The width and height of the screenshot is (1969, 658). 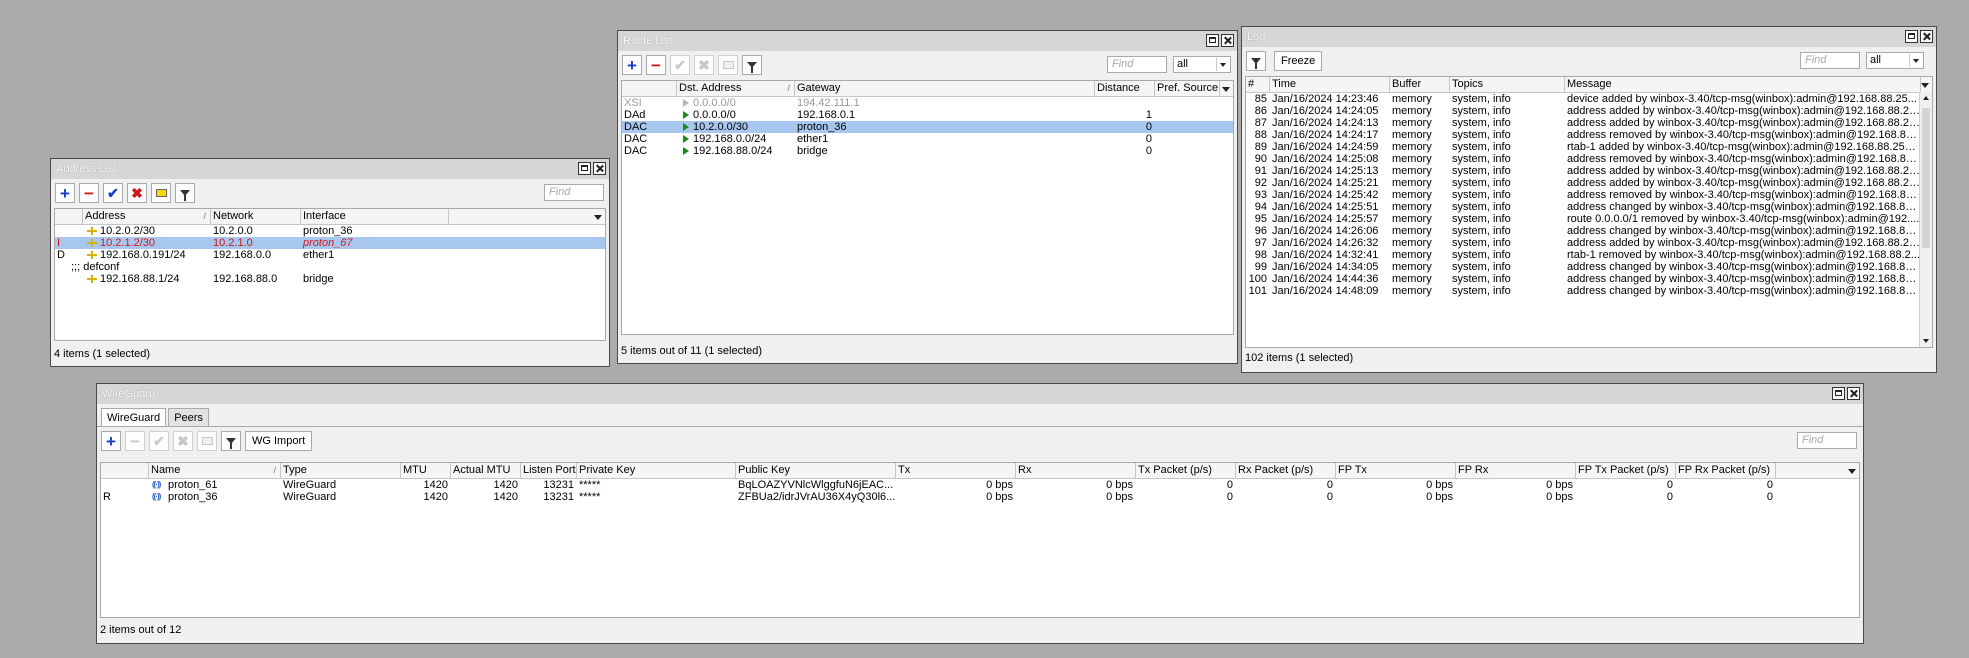 What do you see at coordinates (1186, 470) in the screenshot?
I see `col-tx-packet: Tx Packet (p/s)` at bounding box center [1186, 470].